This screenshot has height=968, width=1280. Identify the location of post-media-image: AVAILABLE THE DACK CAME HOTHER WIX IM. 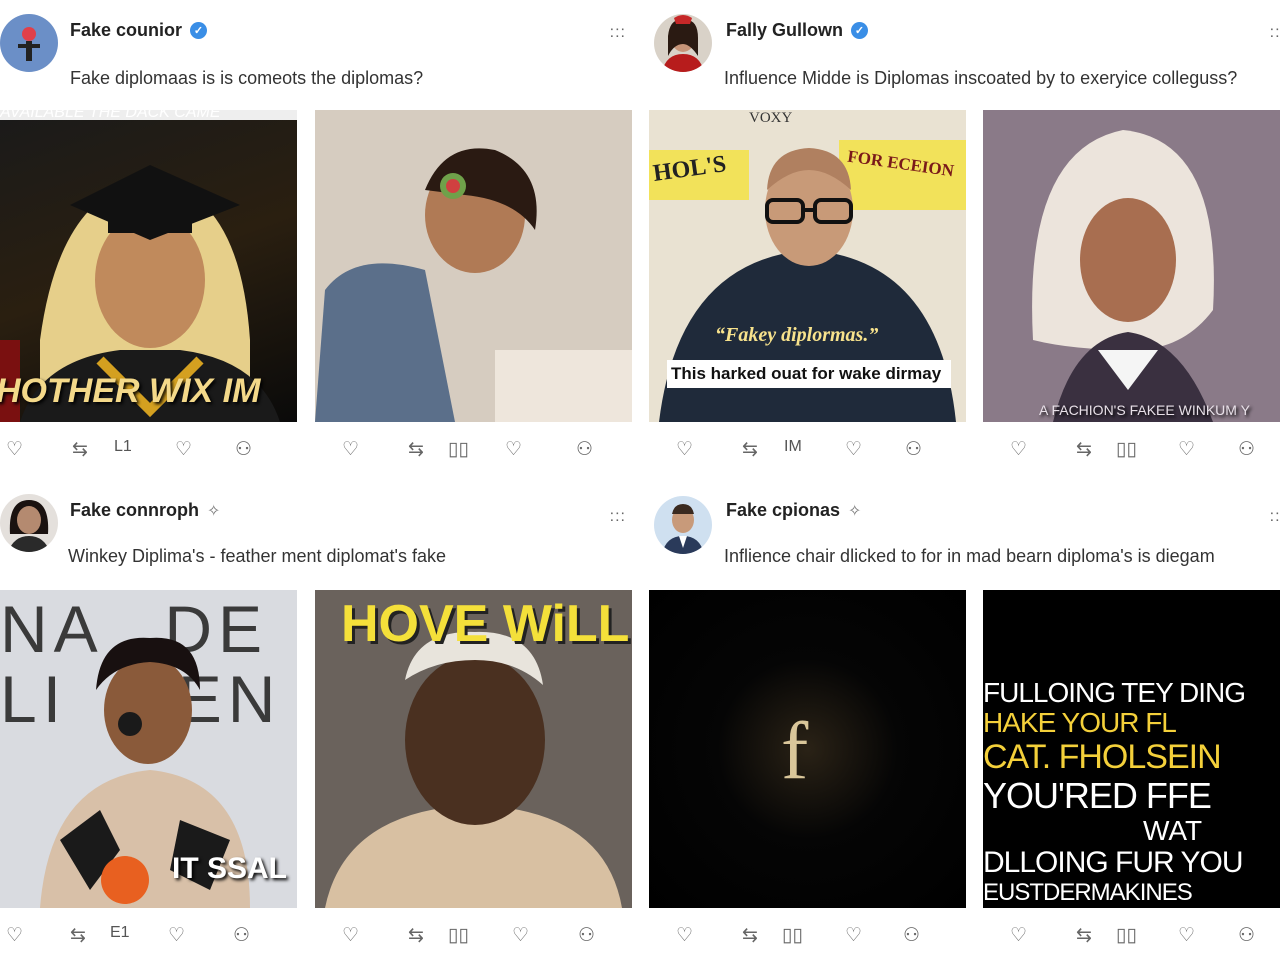
(148, 266).